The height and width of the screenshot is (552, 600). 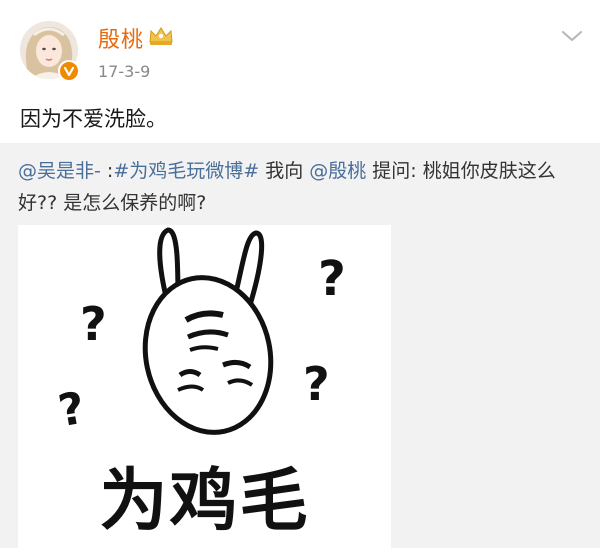 I want to click on mention-link: @吴是非-, so click(x=59, y=171).